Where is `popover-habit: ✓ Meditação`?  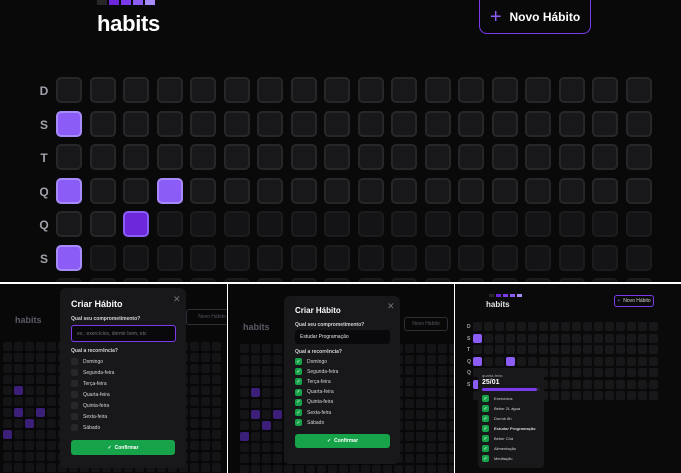 popover-habit: ✓ Meditação is located at coordinates (497, 458).